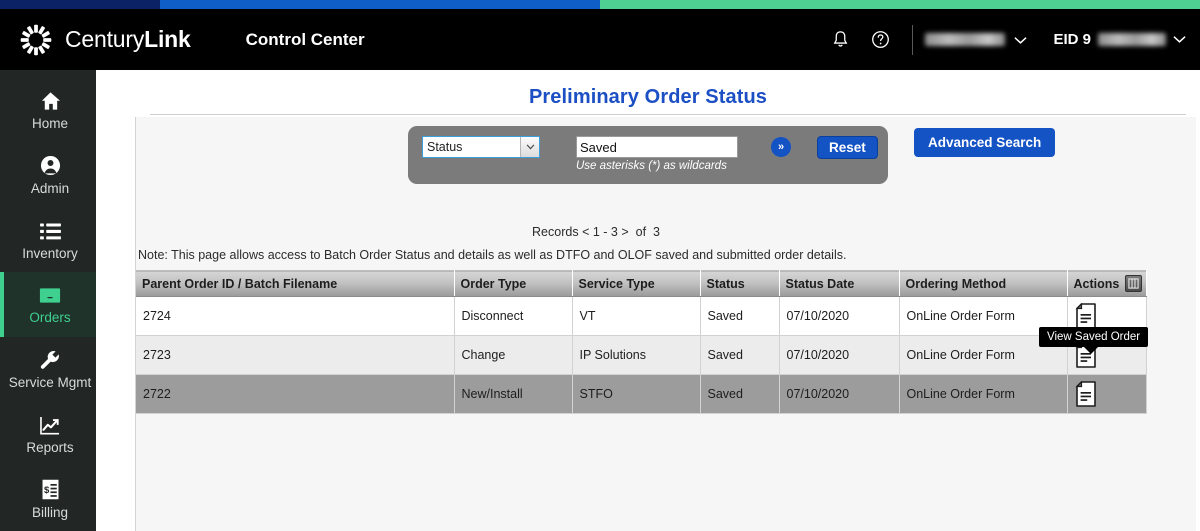 Image resolution: width=1200 pixels, height=531 pixels. I want to click on strip-segment-navy, so click(80, 4).